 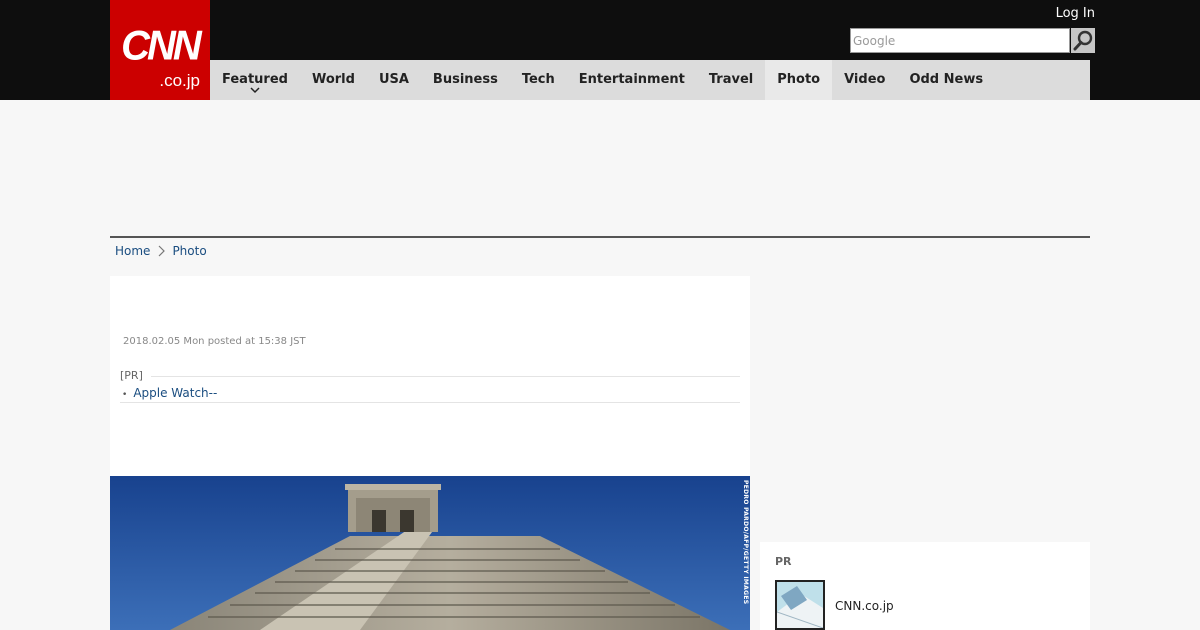 What do you see at coordinates (946, 80) in the screenshot?
I see `nav-item-odd-news: Odd News` at bounding box center [946, 80].